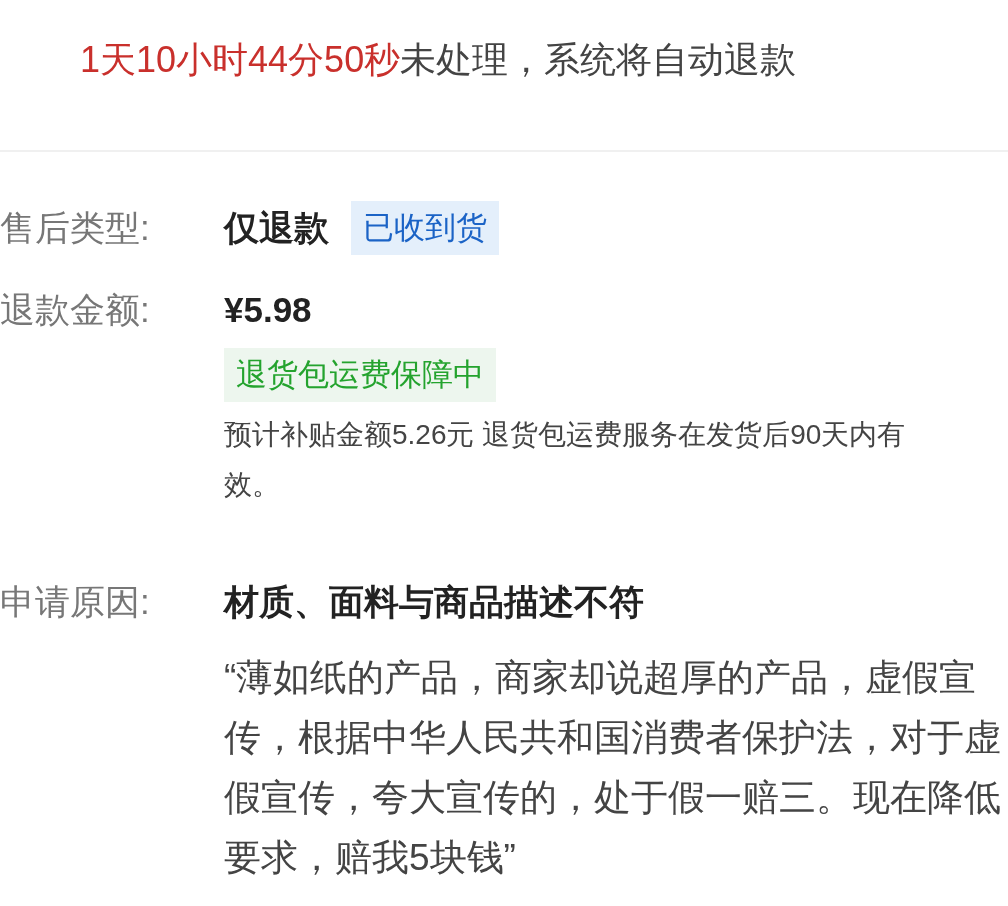  Describe the element at coordinates (75, 228) in the screenshot. I see `field-label: 售后类型:` at that location.